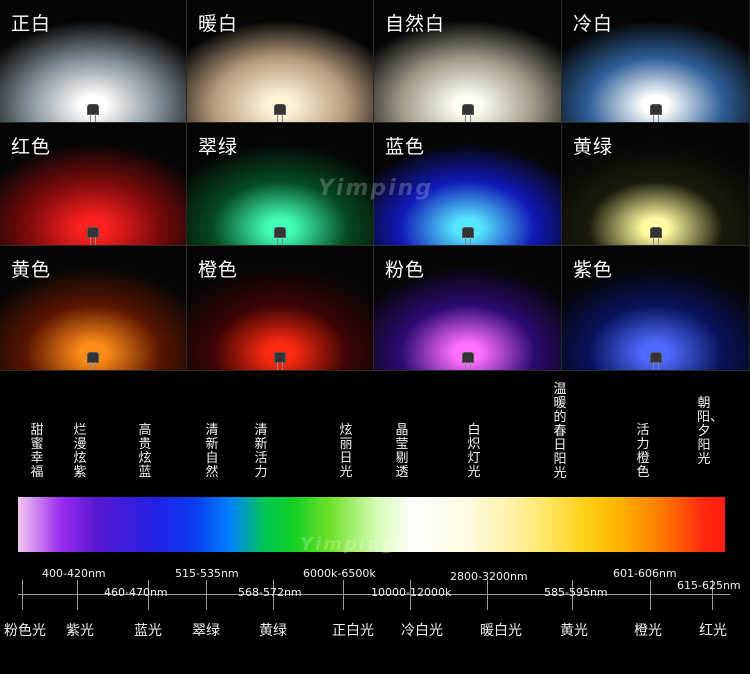  What do you see at coordinates (37, 451) in the screenshot?
I see `descriptor-label: 甜蜜幸福` at bounding box center [37, 451].